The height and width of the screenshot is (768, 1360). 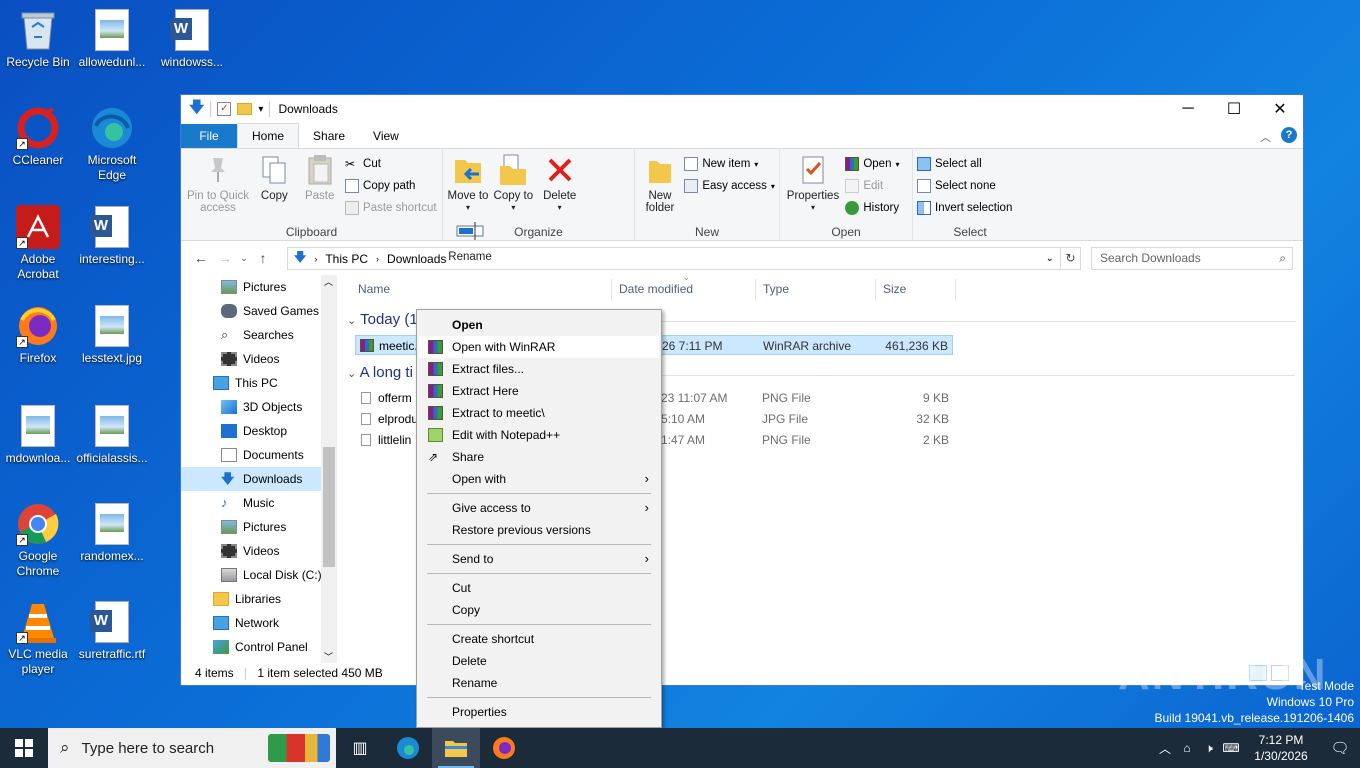 I want to click on properties-button: Properties ▾, so click(x=813, y=183).